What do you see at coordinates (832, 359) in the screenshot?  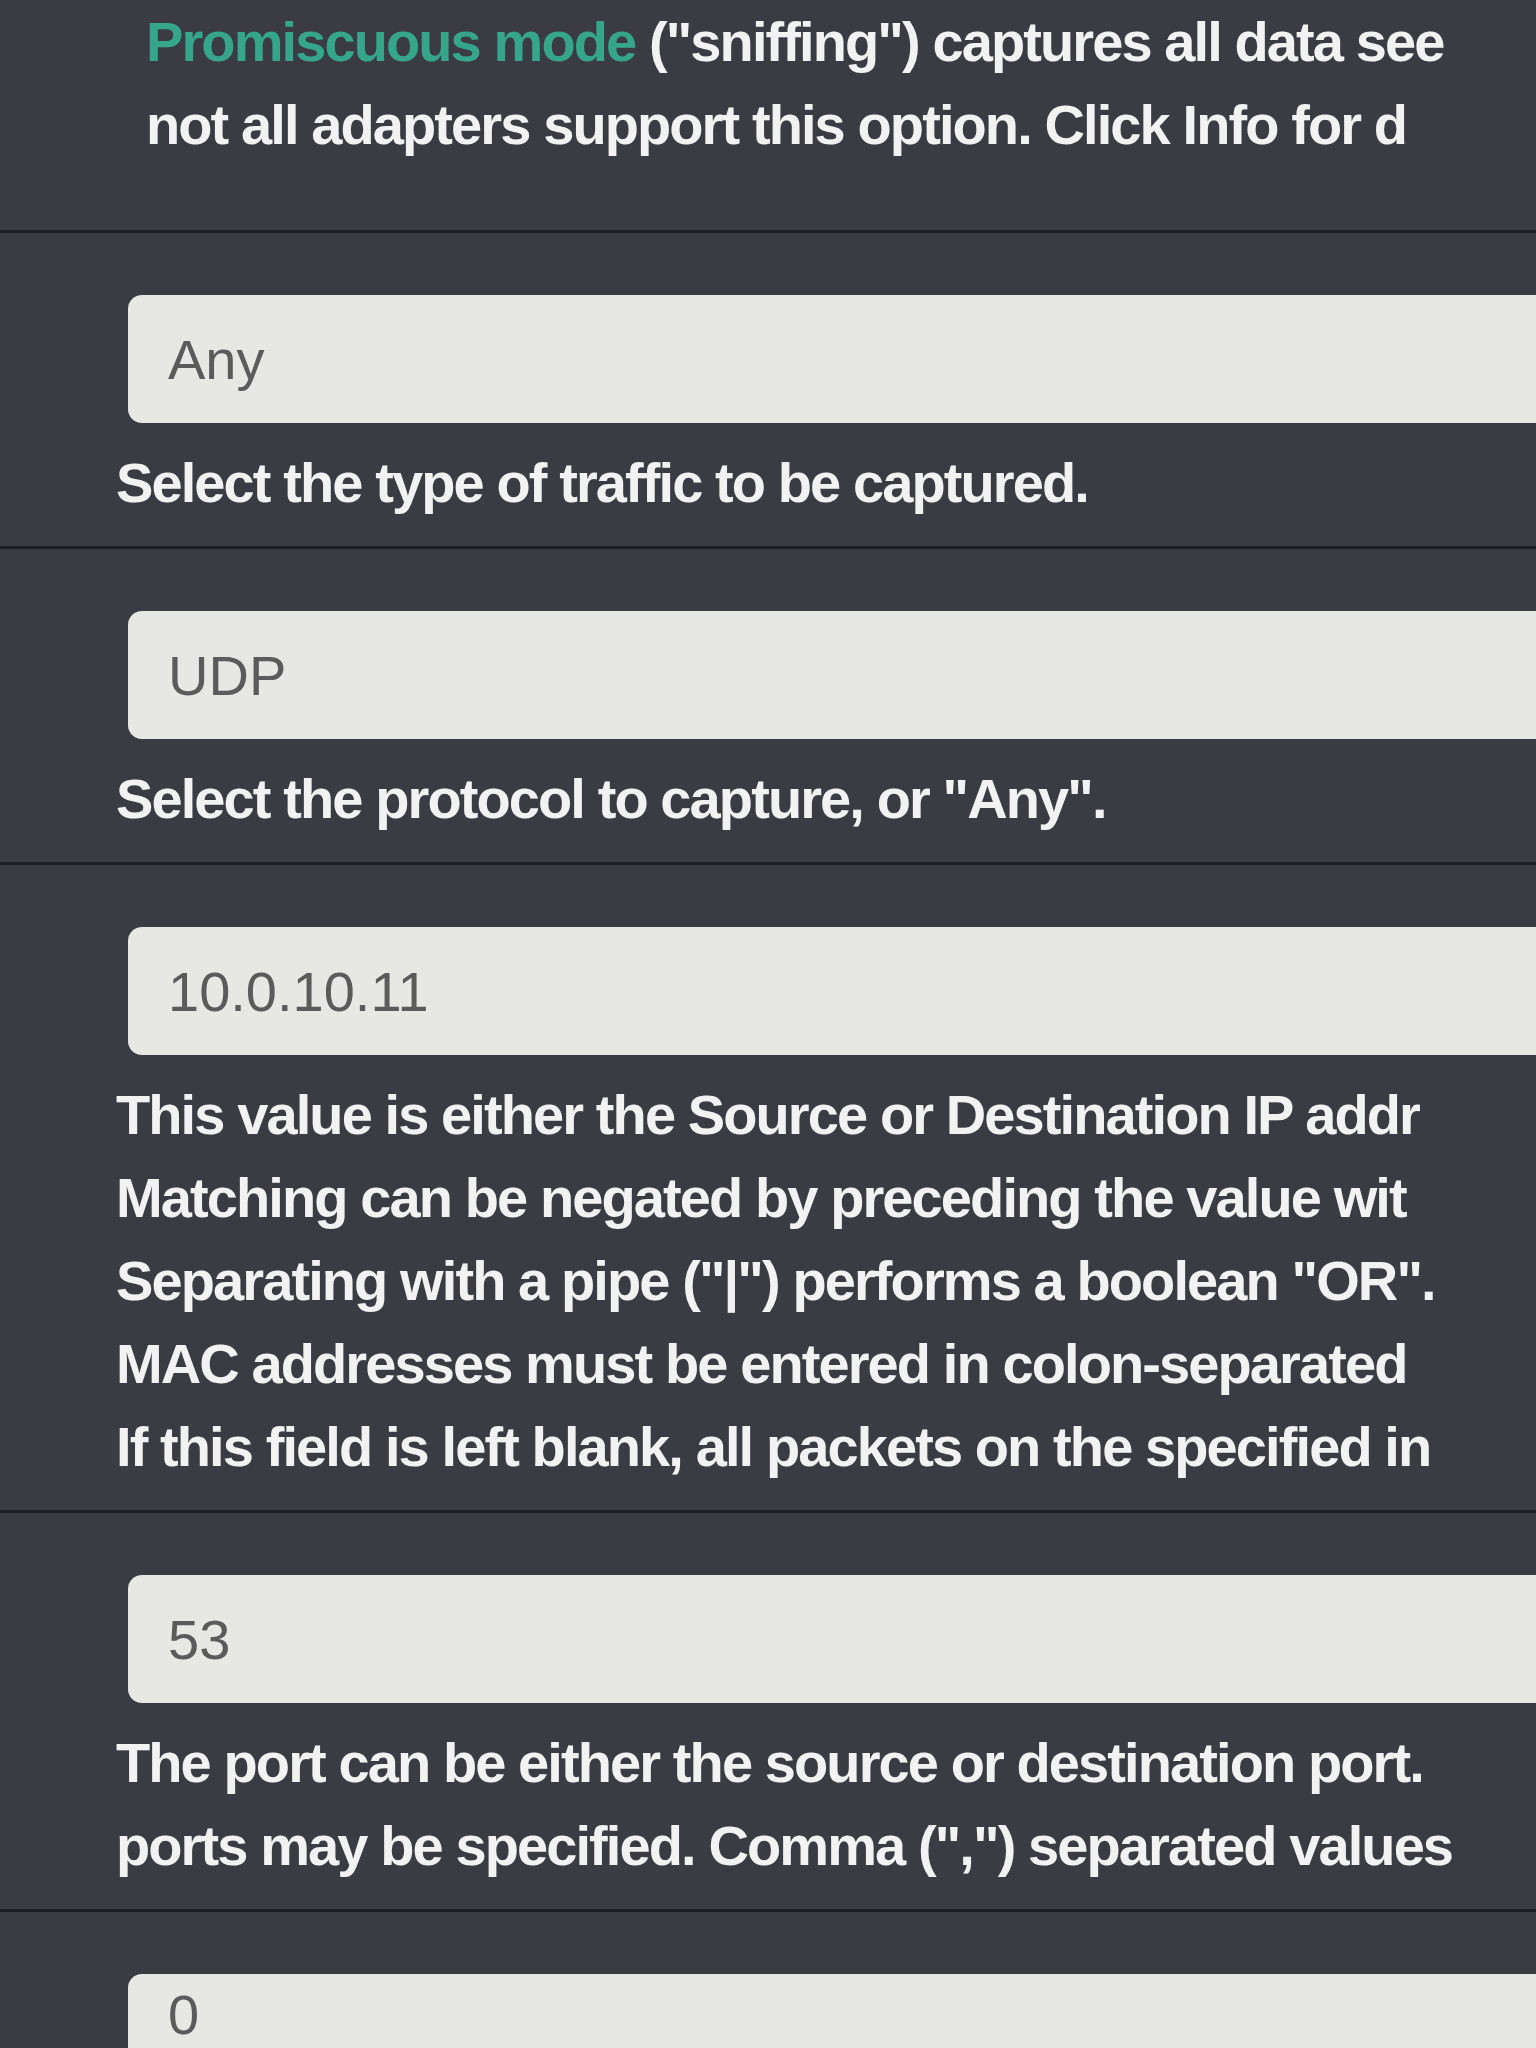 I see `input-field: Any` at bounding box center [832, 359].